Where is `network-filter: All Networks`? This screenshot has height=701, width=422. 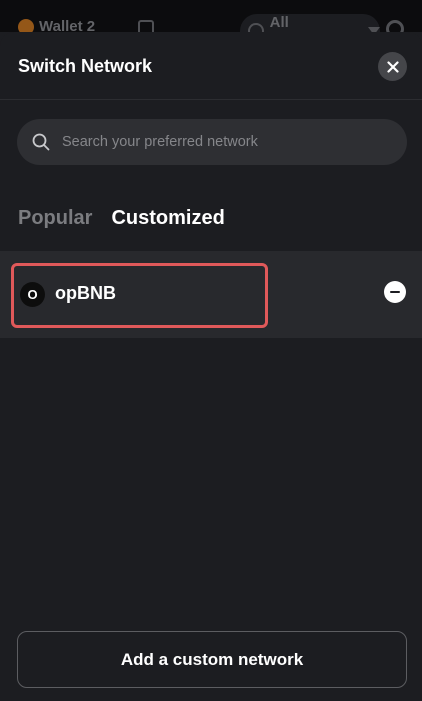 network-filter: All Networks is located at coordinates (310, 23).